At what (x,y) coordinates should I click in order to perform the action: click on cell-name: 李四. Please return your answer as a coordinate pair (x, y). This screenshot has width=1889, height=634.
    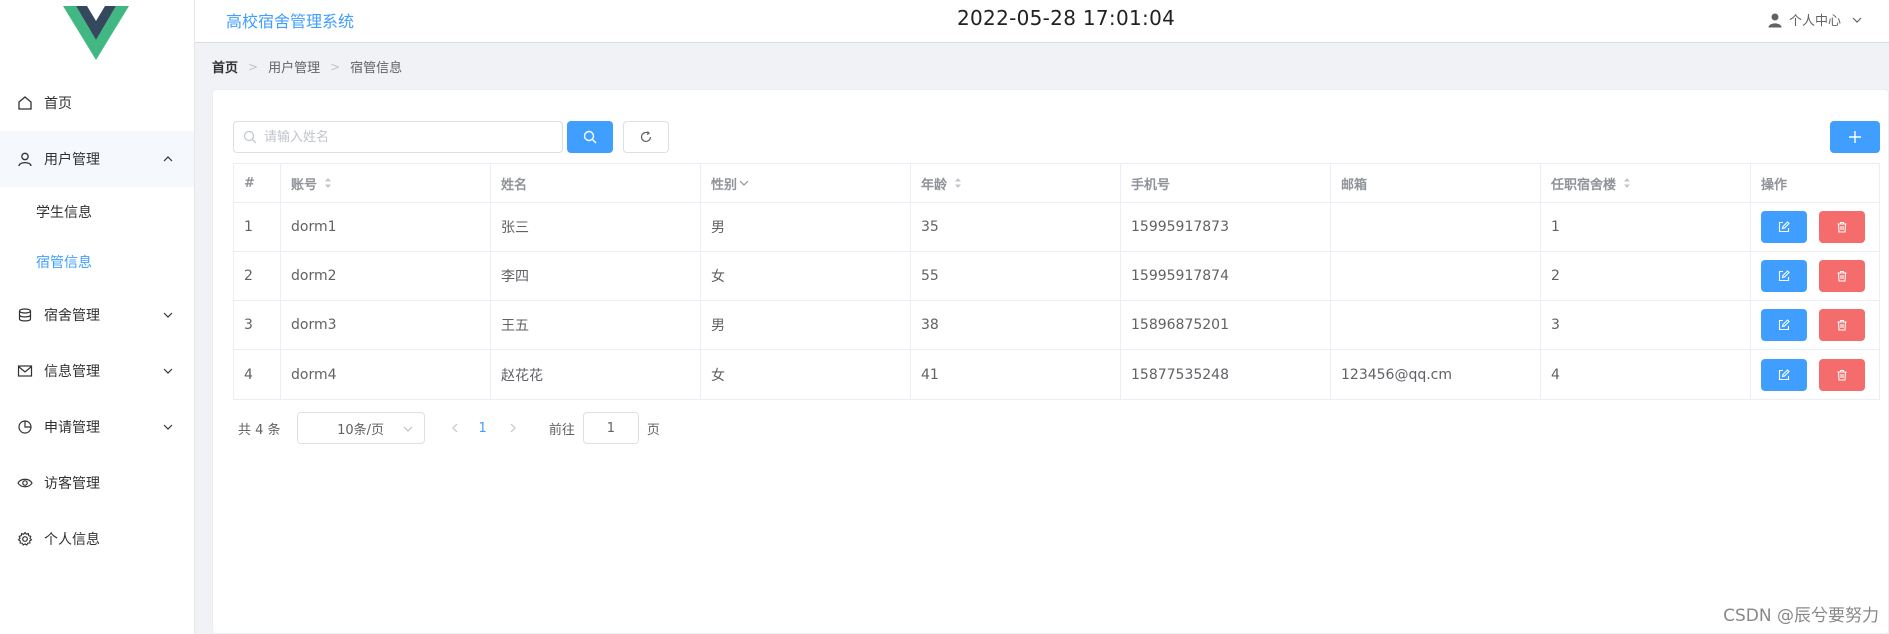
    Looking at the image, I should click on (596, 276).